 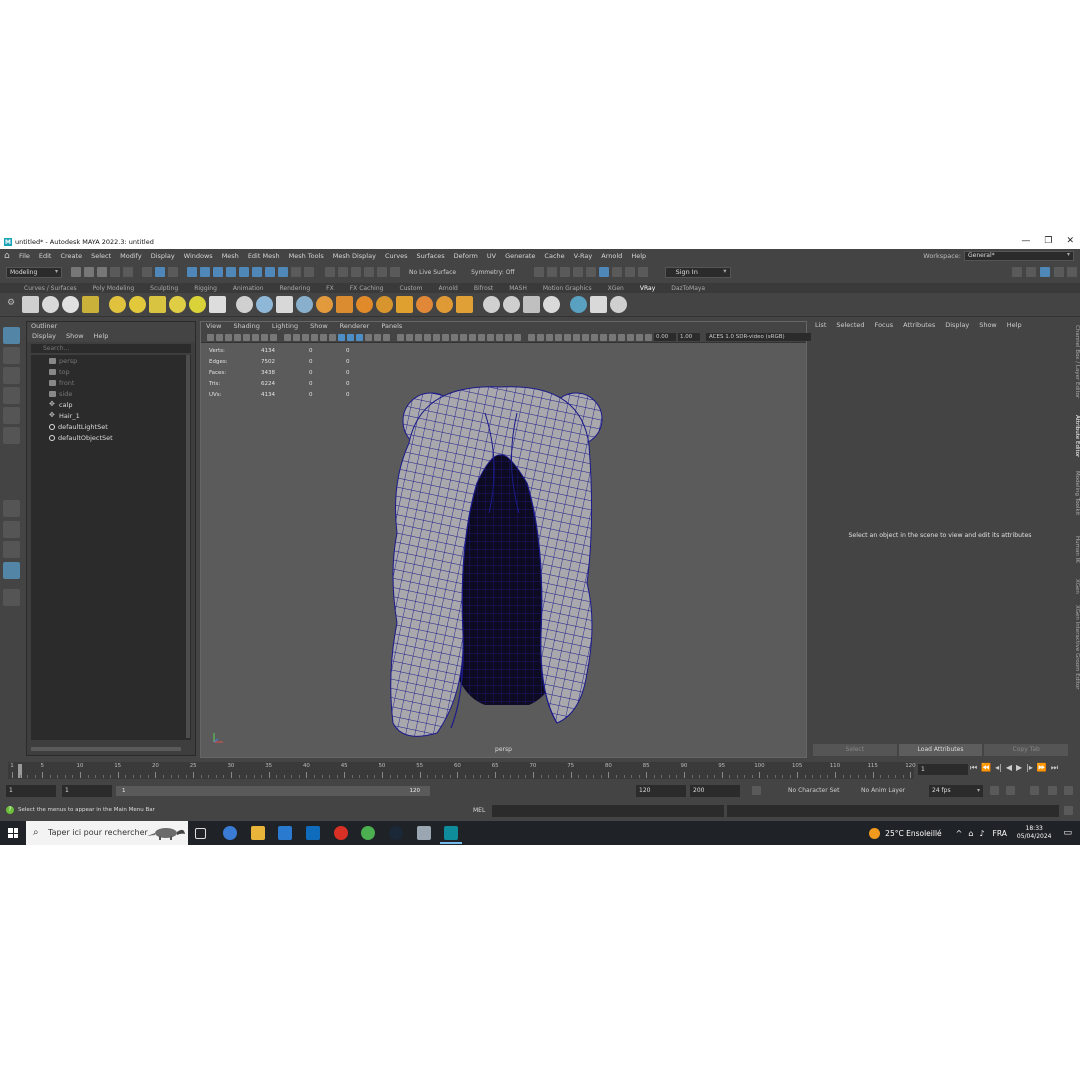 I want to click on current-frame-field: 1, so click(x=943, y=769).